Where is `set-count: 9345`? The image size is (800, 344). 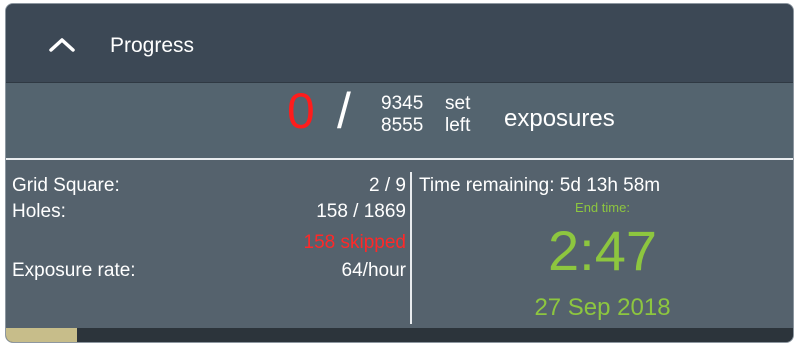 set-count: 9345 is located at coordinates (402, 103).